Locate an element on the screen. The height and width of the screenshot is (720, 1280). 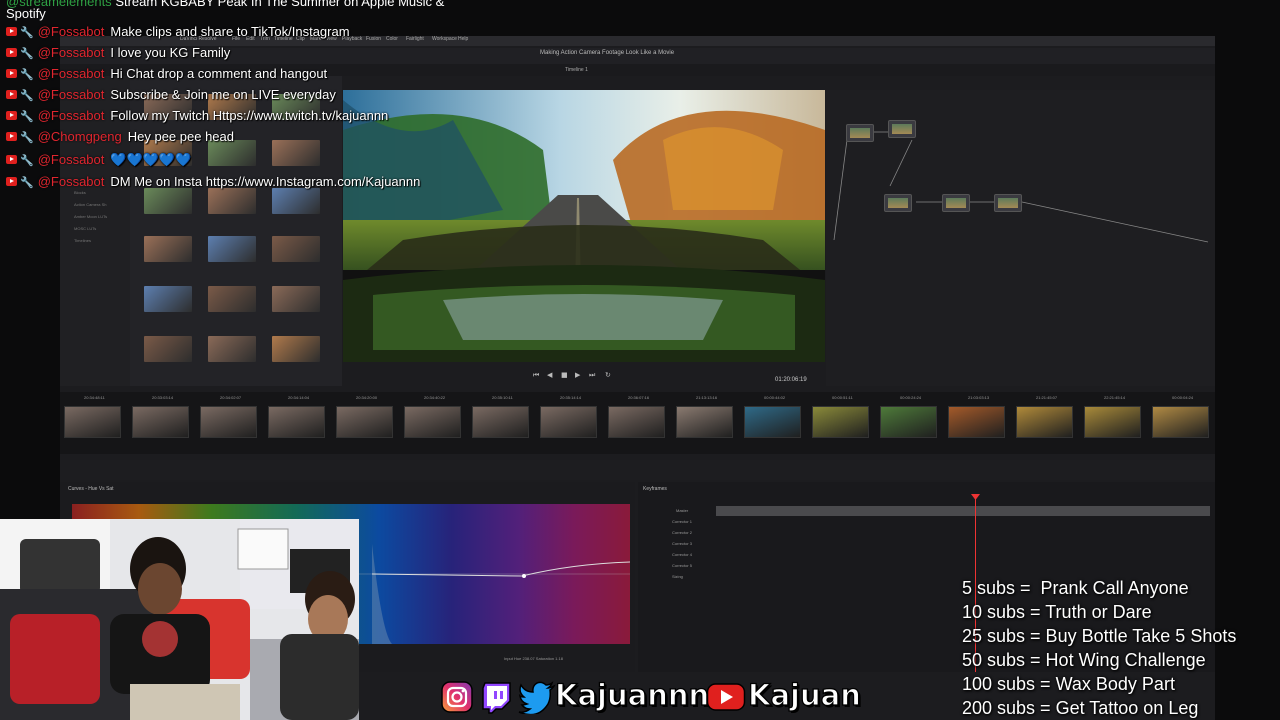
play-reverse-icon: ◀ is located at coordinates (549, 375).